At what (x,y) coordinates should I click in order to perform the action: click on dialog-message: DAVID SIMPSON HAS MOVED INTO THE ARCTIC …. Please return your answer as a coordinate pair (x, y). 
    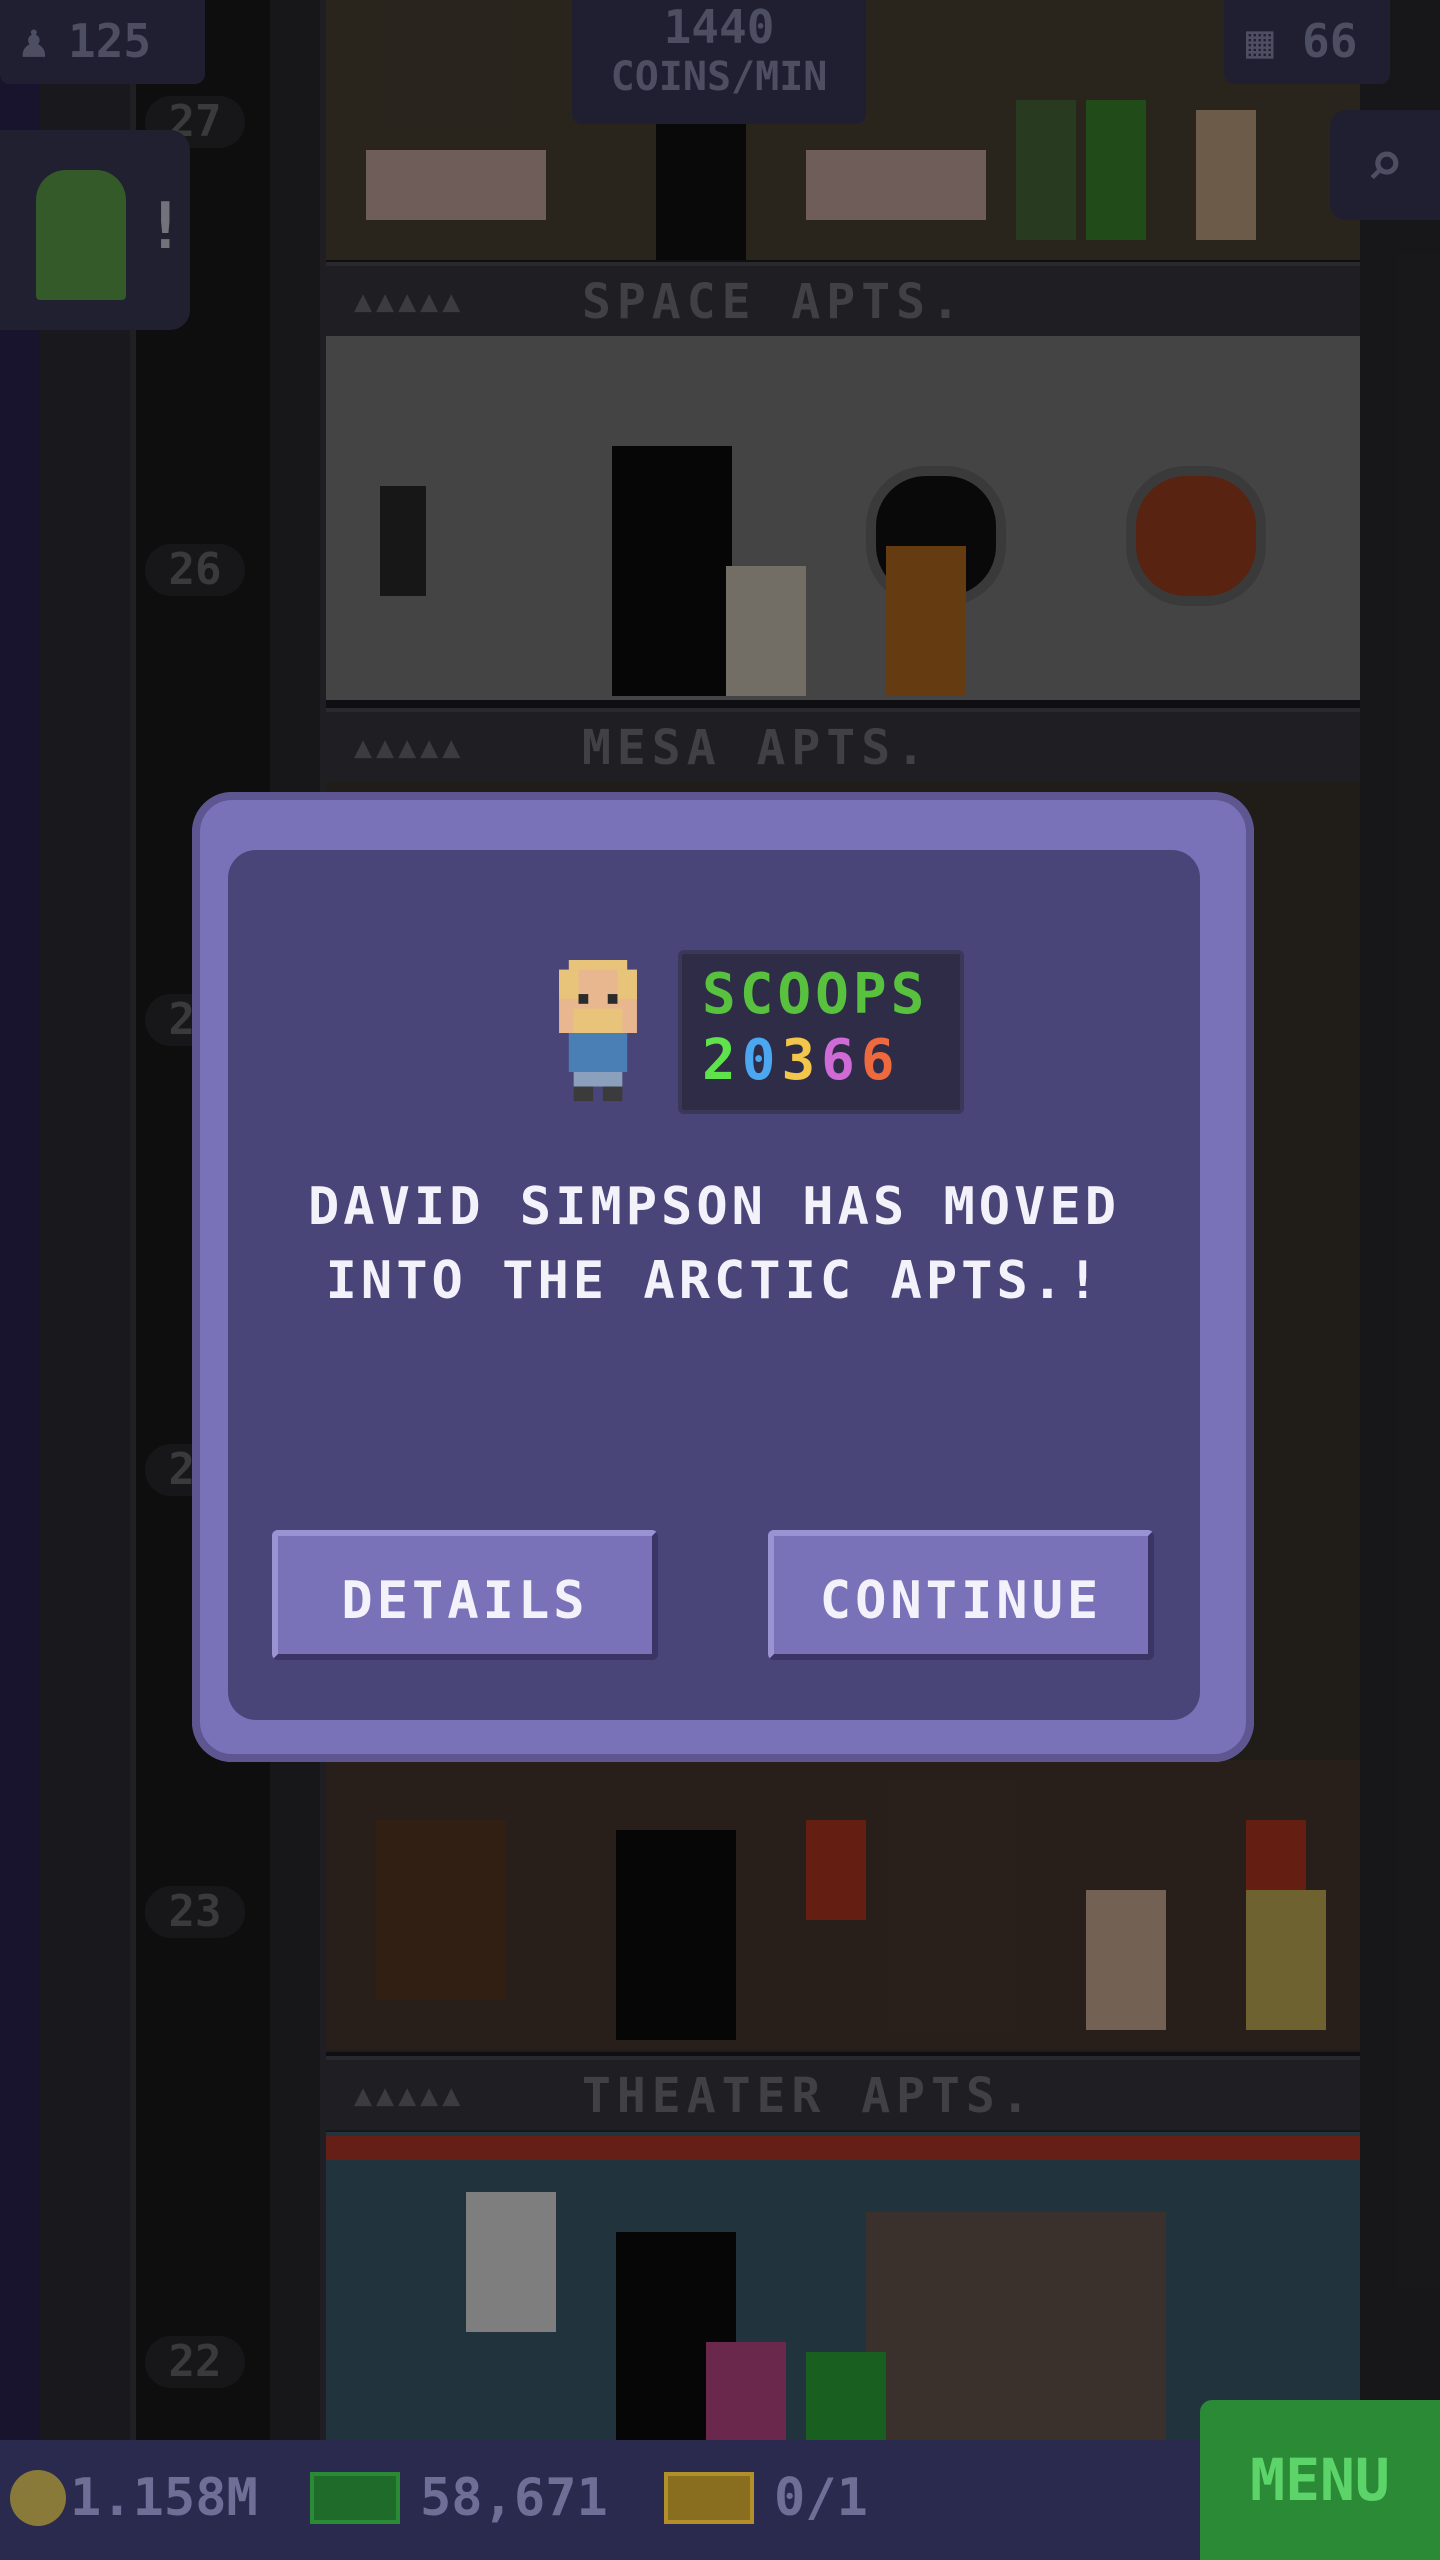
    Looking at the image, I should click on (714, 1244).